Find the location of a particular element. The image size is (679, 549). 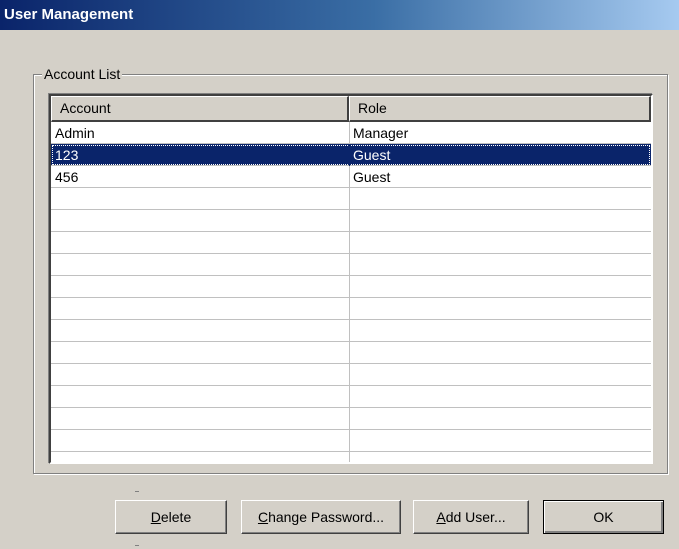

column-header-account: Account is located at coordinates (200, 109).